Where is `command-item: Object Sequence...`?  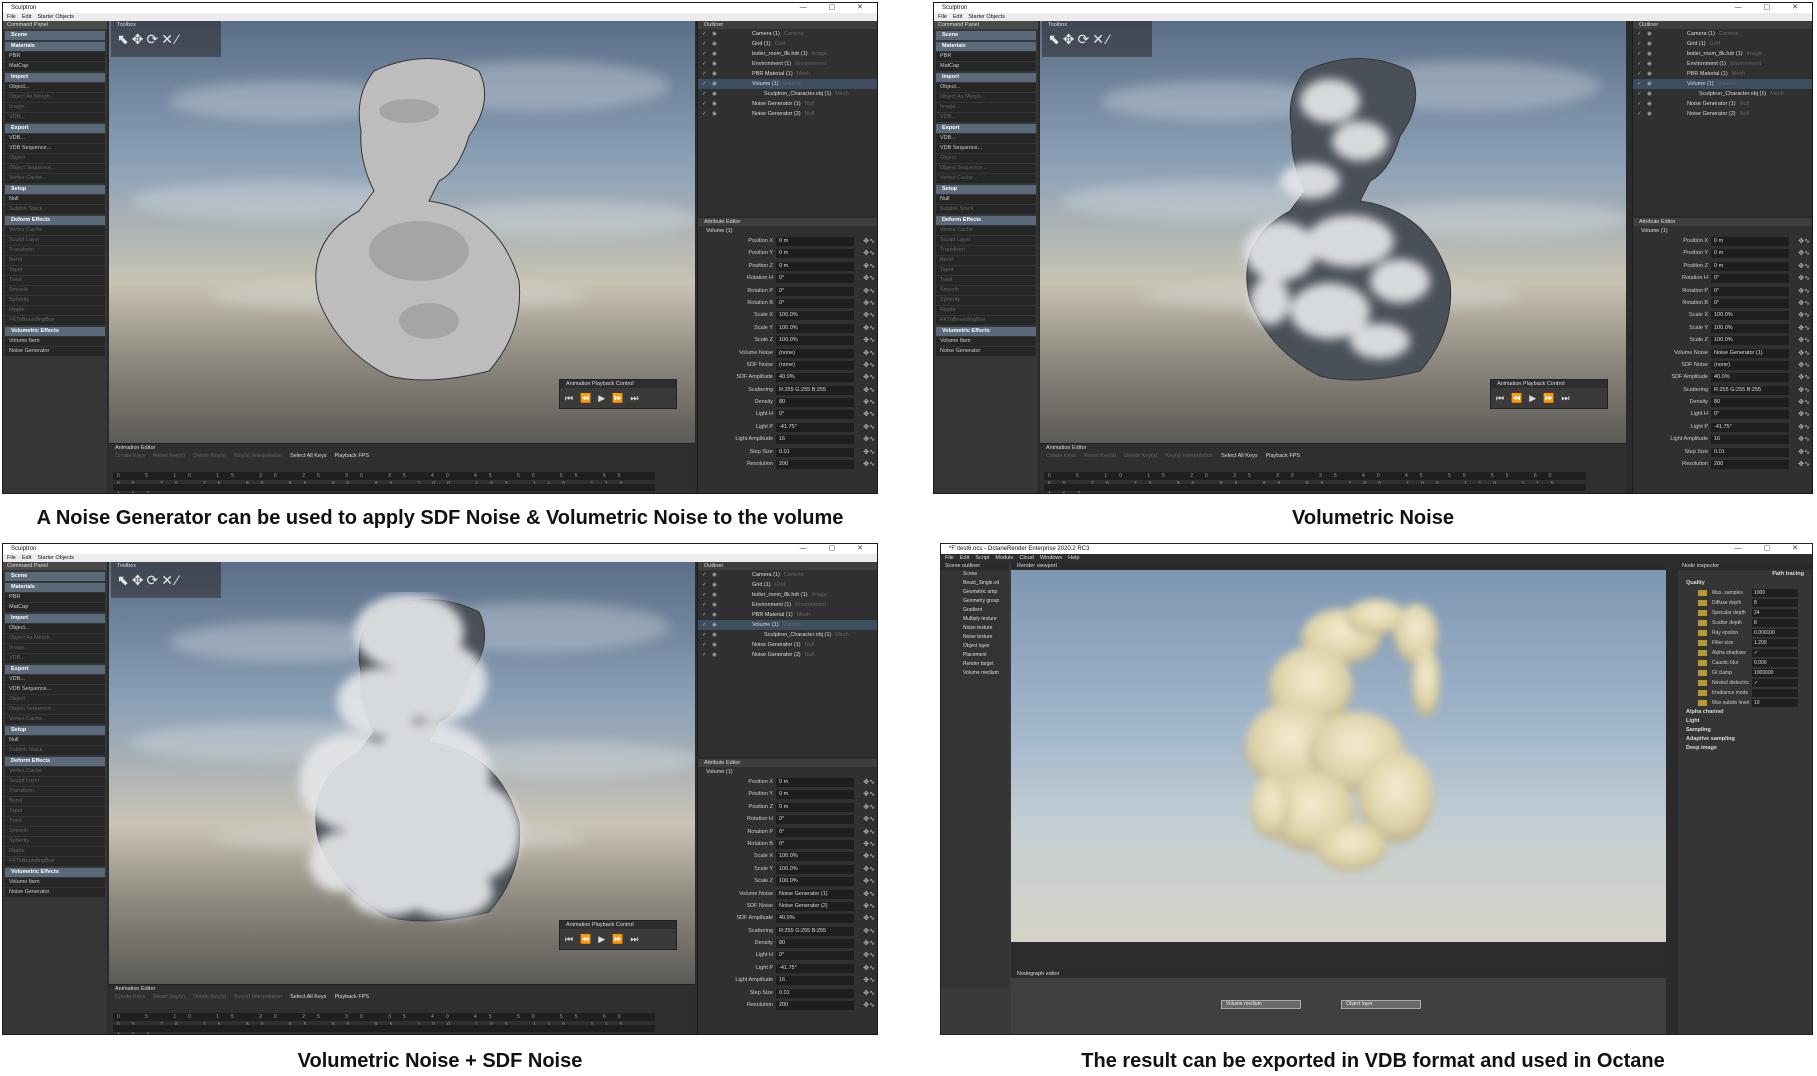 command-item: Object Sequence... is located at coordinates (986, 168).